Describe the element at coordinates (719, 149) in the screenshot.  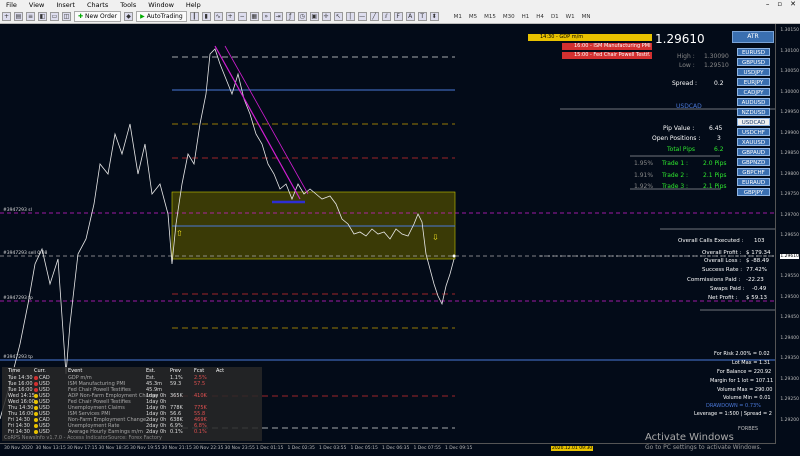
I see `total-pips-value: 6.2` at that location.